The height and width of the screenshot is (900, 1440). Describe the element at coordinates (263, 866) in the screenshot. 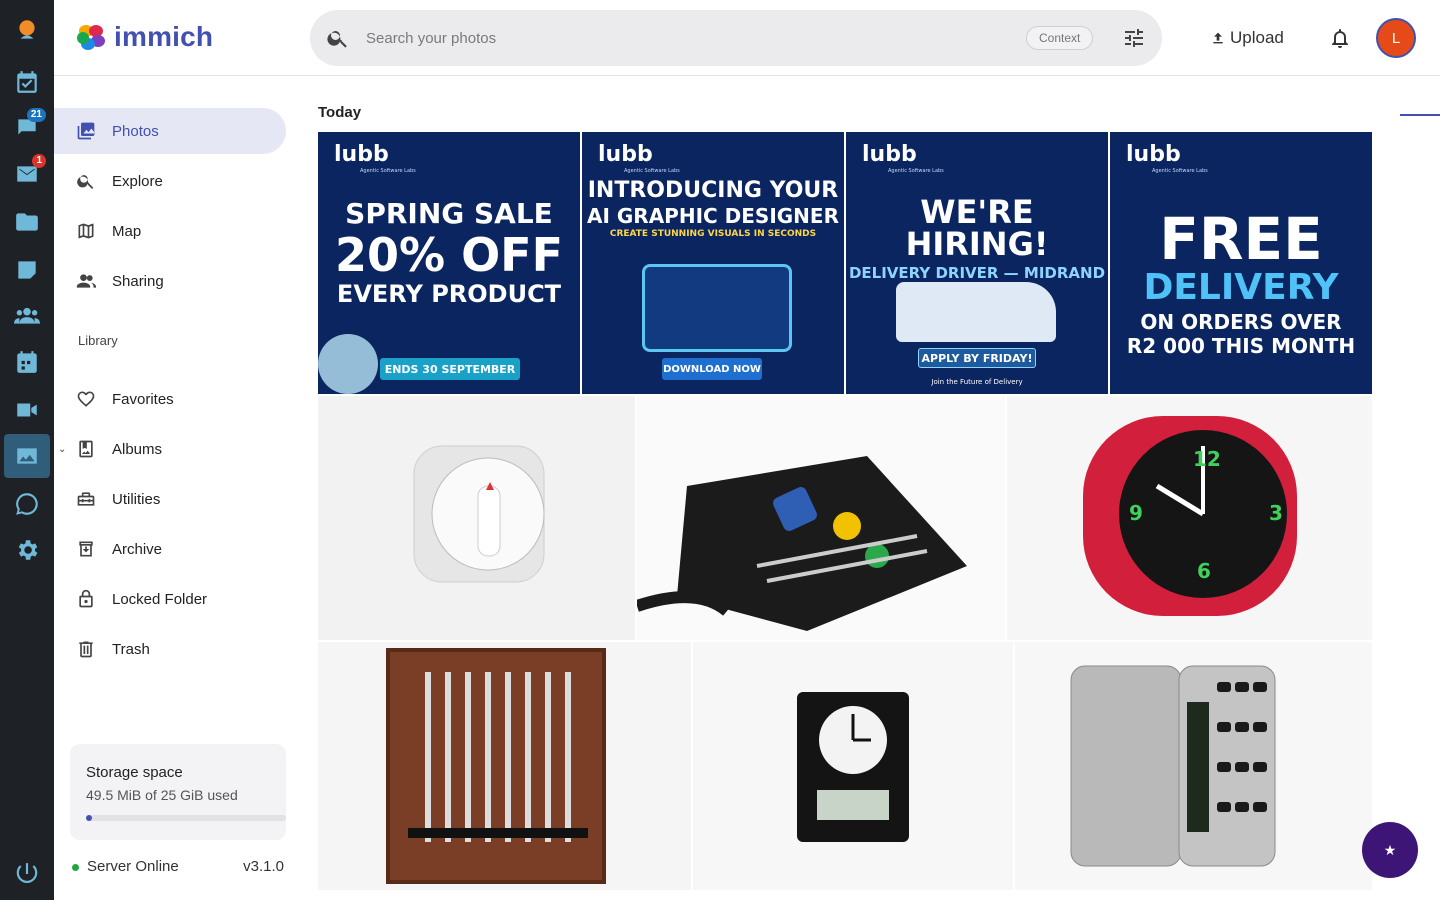

I see `version-label: v3.1.0` at that location.